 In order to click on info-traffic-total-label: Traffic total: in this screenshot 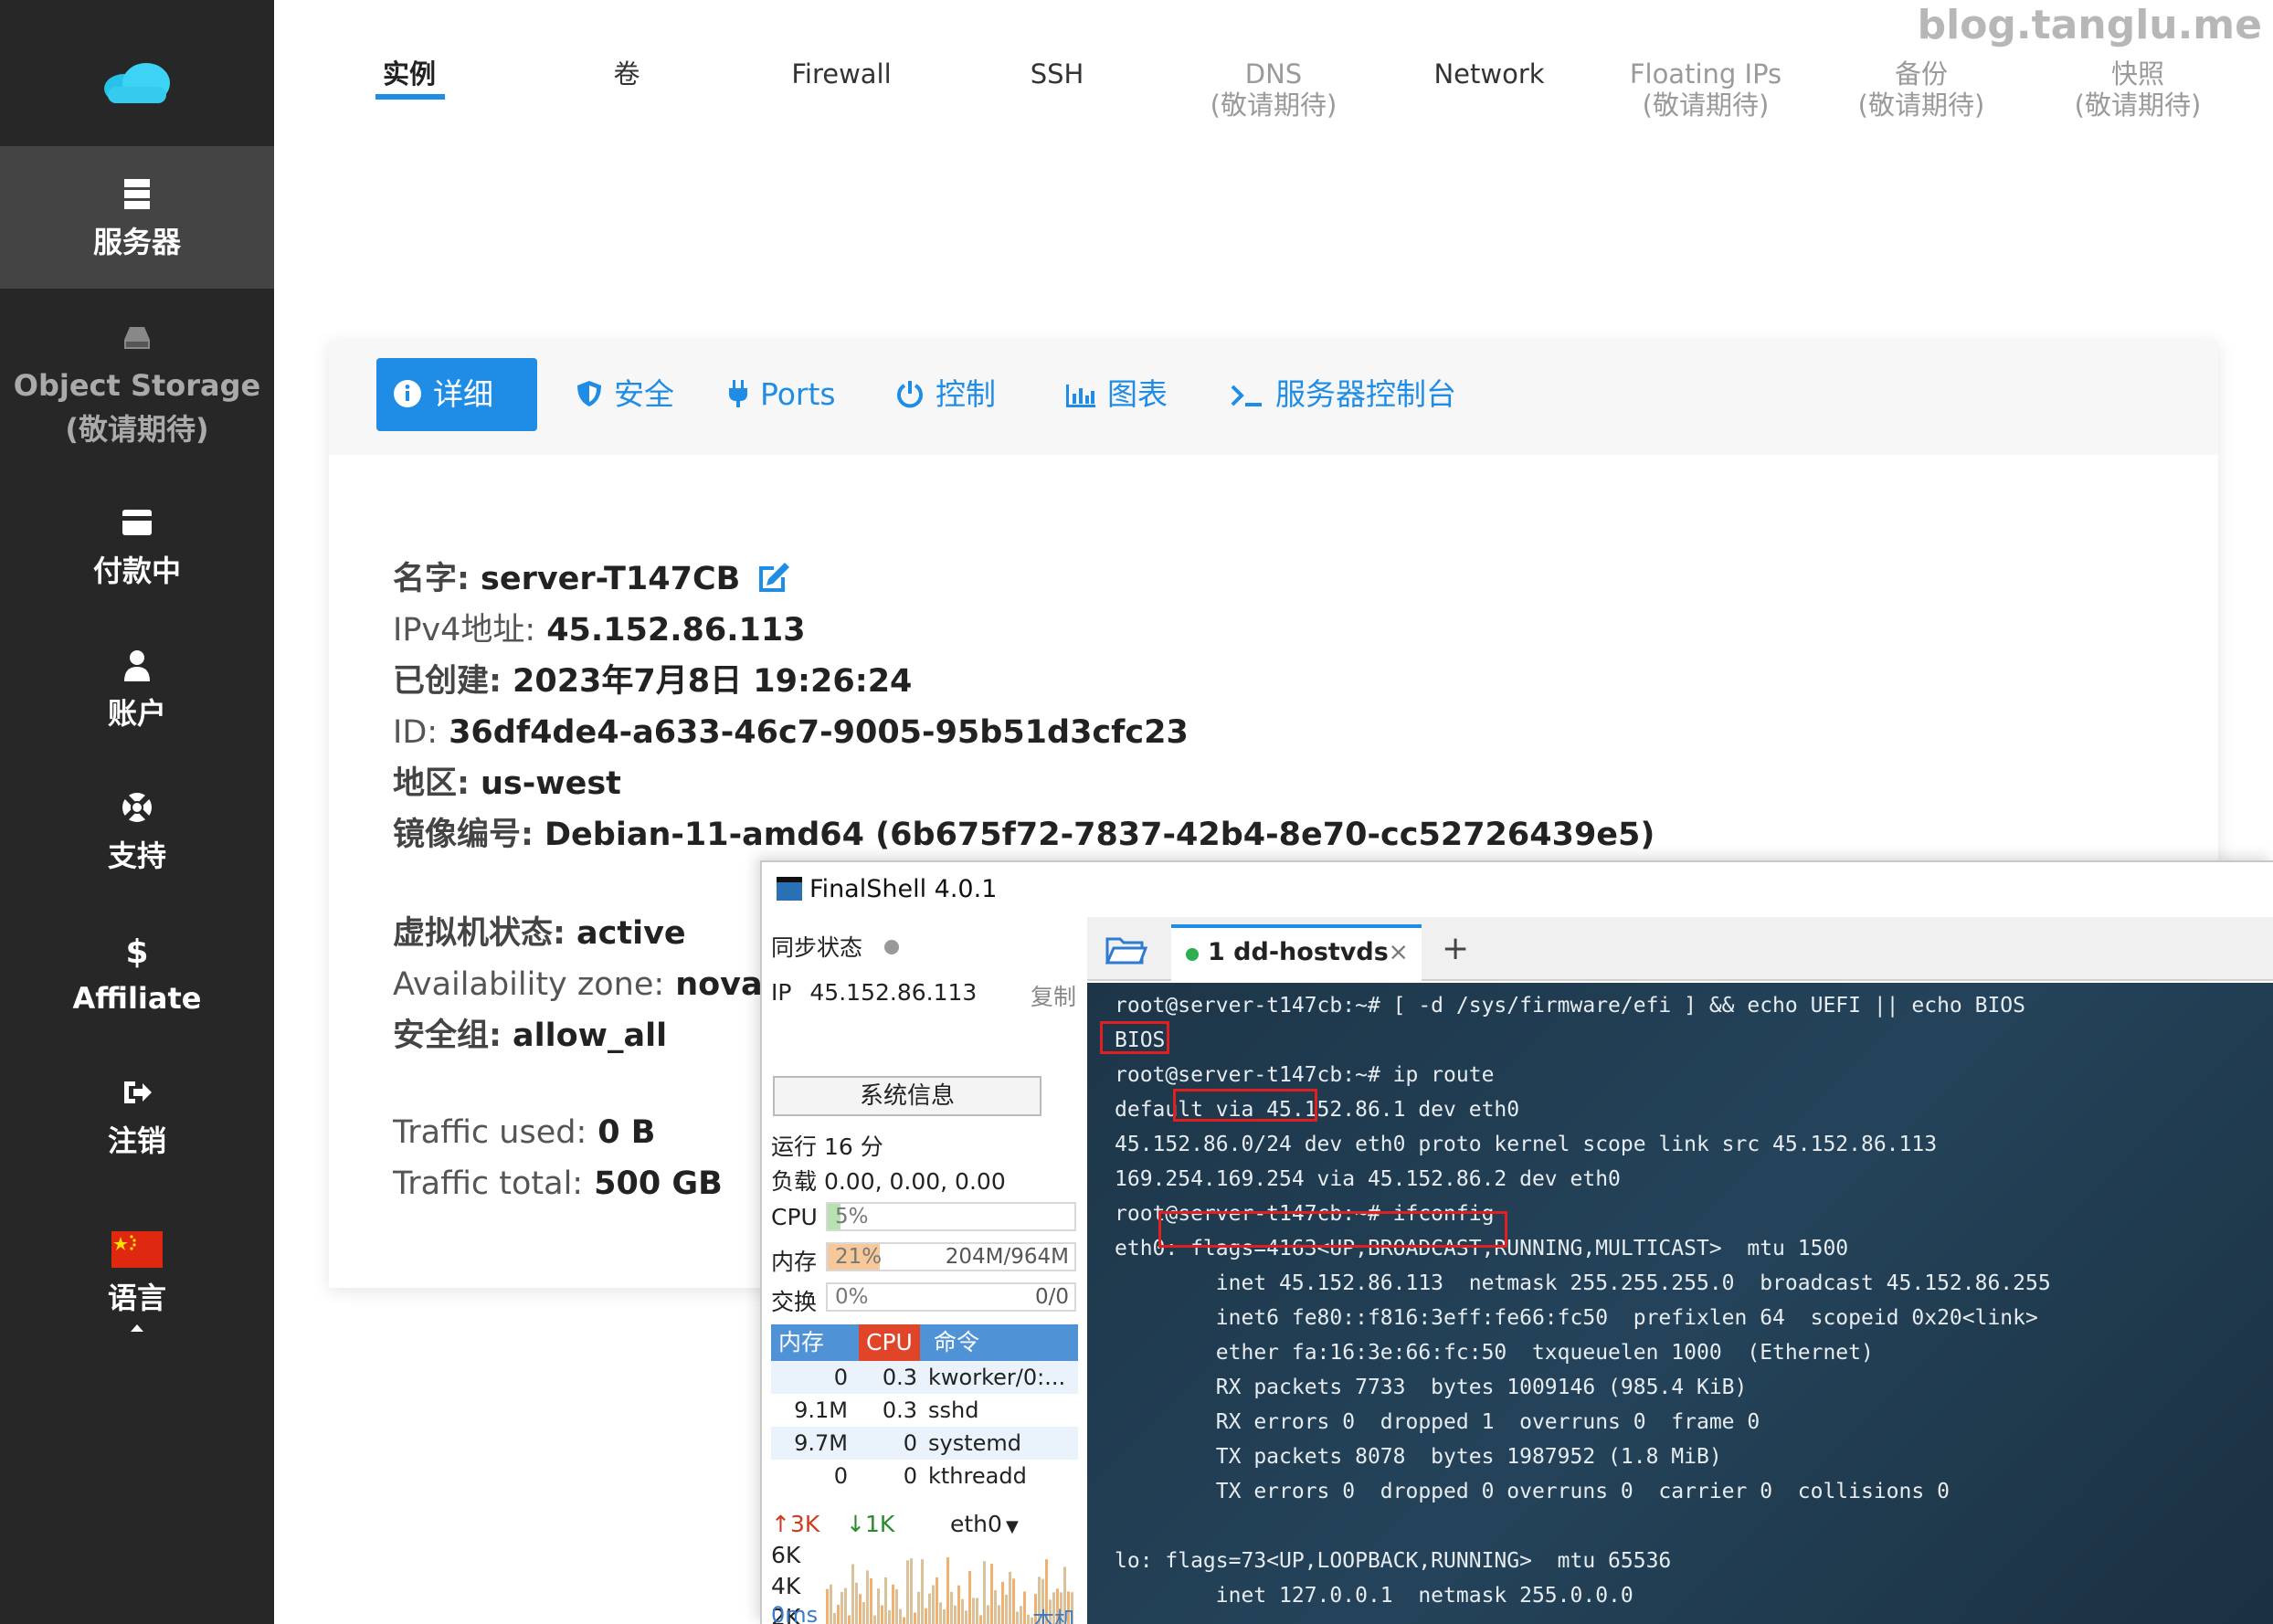, I will do `click(488, 1183)`.